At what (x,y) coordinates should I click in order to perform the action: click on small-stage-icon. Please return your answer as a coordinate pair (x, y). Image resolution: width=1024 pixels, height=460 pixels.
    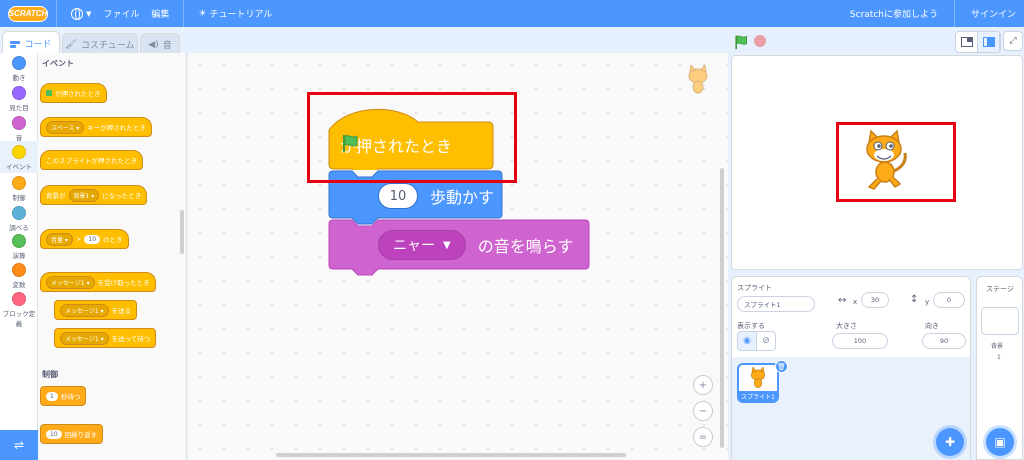
    Looking at the image, I should click on (966, 42).